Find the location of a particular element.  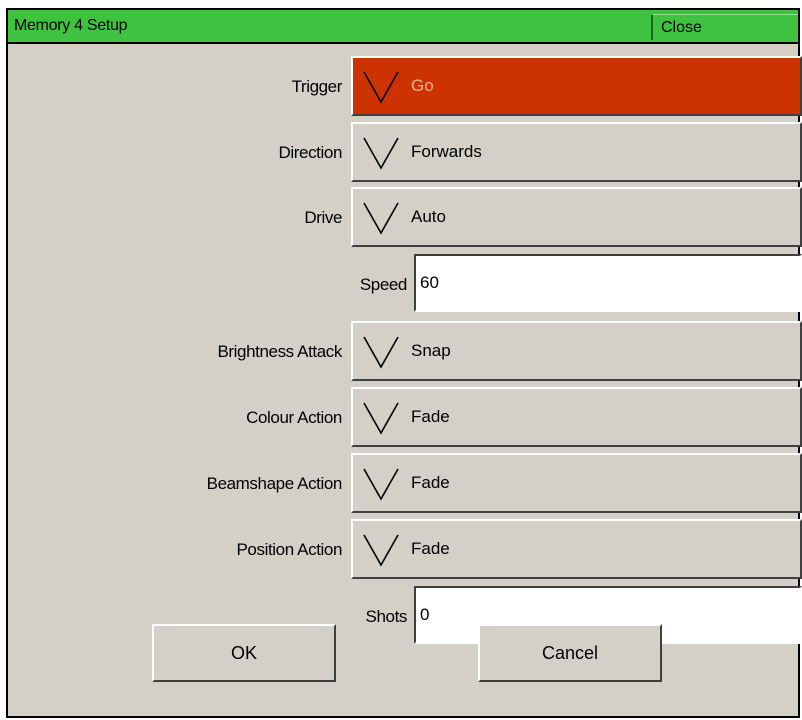

colour-action-label: Colour Action is located at coordinates (294, 417).